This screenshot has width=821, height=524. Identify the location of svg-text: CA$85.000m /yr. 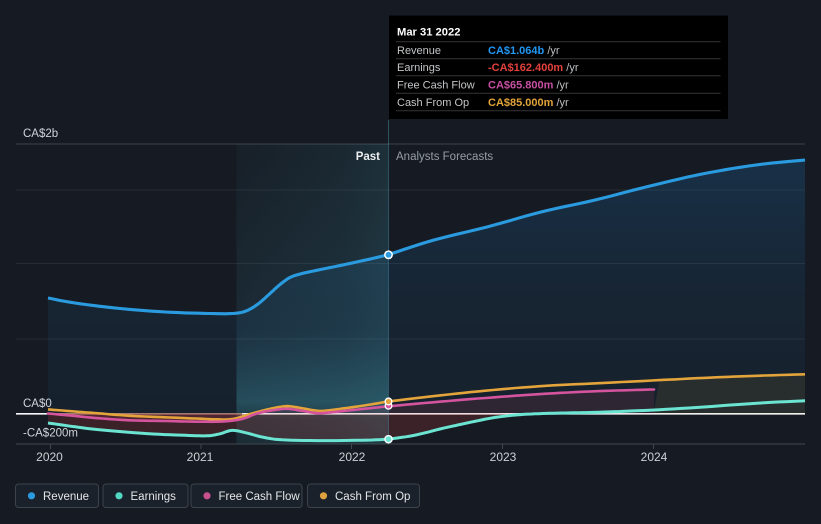
(528, 103).